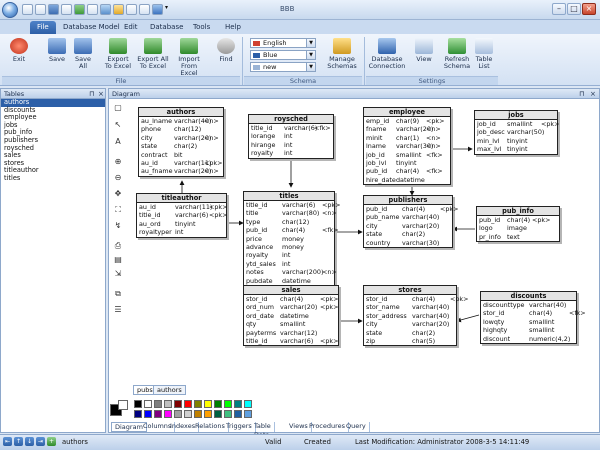 The height and width of the screenshot is (450, 600). What do you see at coordinates (19, 57) in the screenshot?
I see `exit-button: Exit` at bounding box center [19, 57].